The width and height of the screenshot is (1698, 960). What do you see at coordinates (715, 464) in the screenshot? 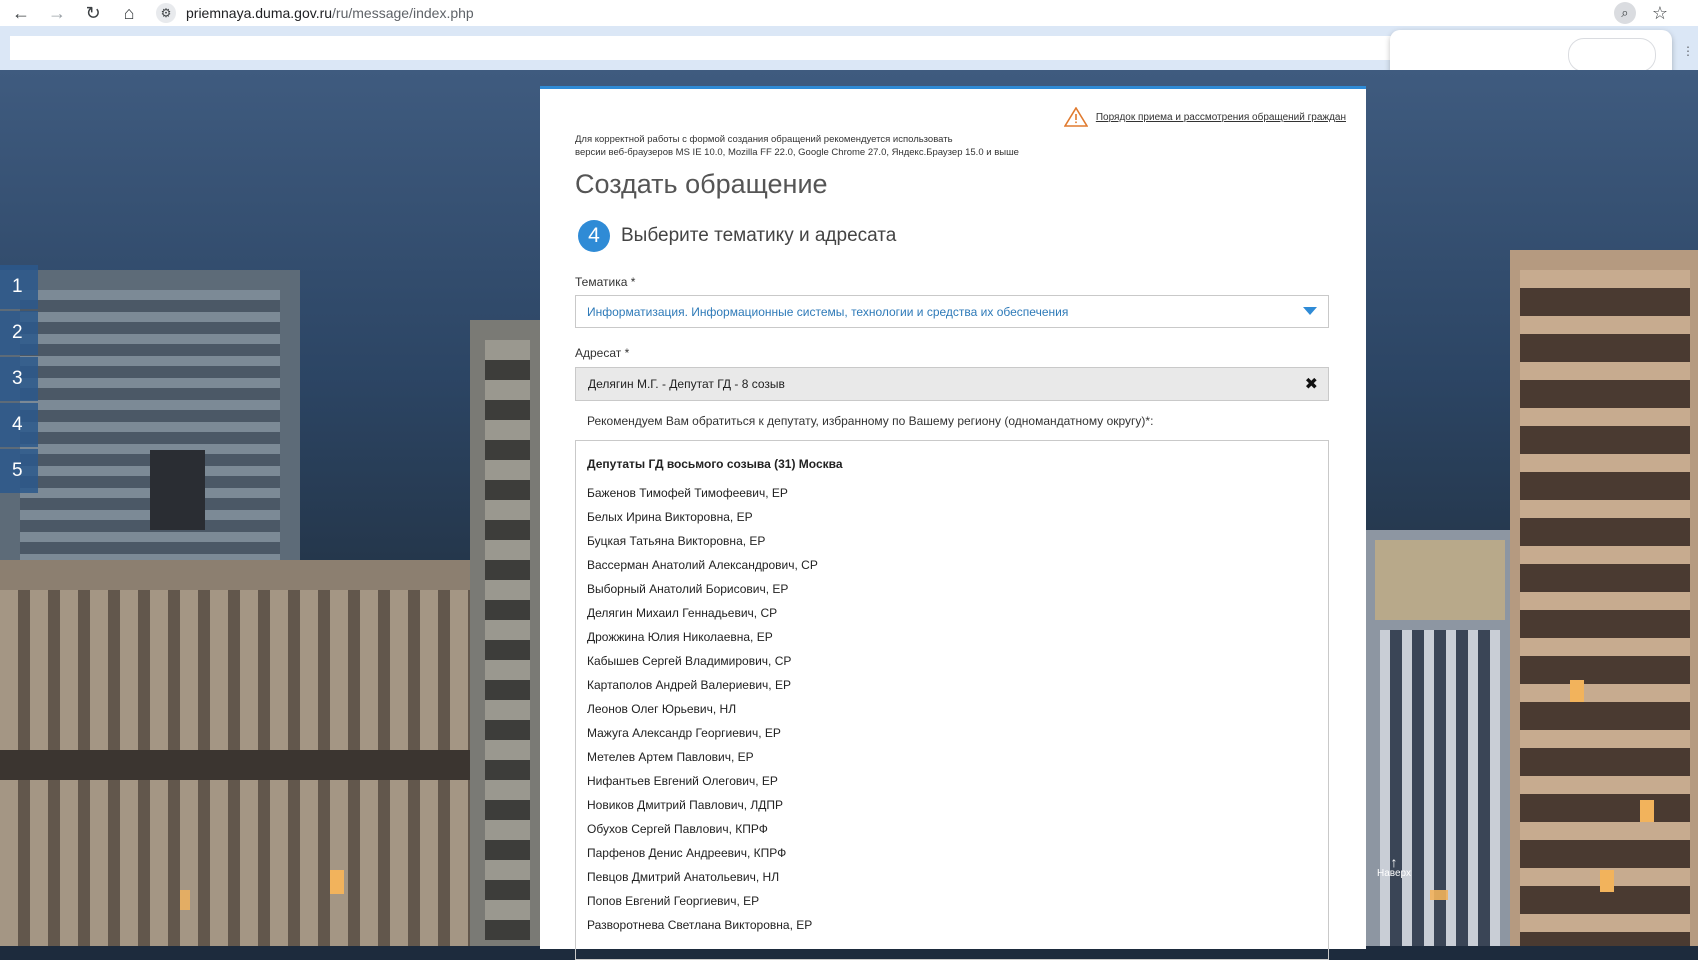
I see `list-group-heading: Депутаты ГД восьмого созыва (31) Москва` at bounding box center [715, 464].